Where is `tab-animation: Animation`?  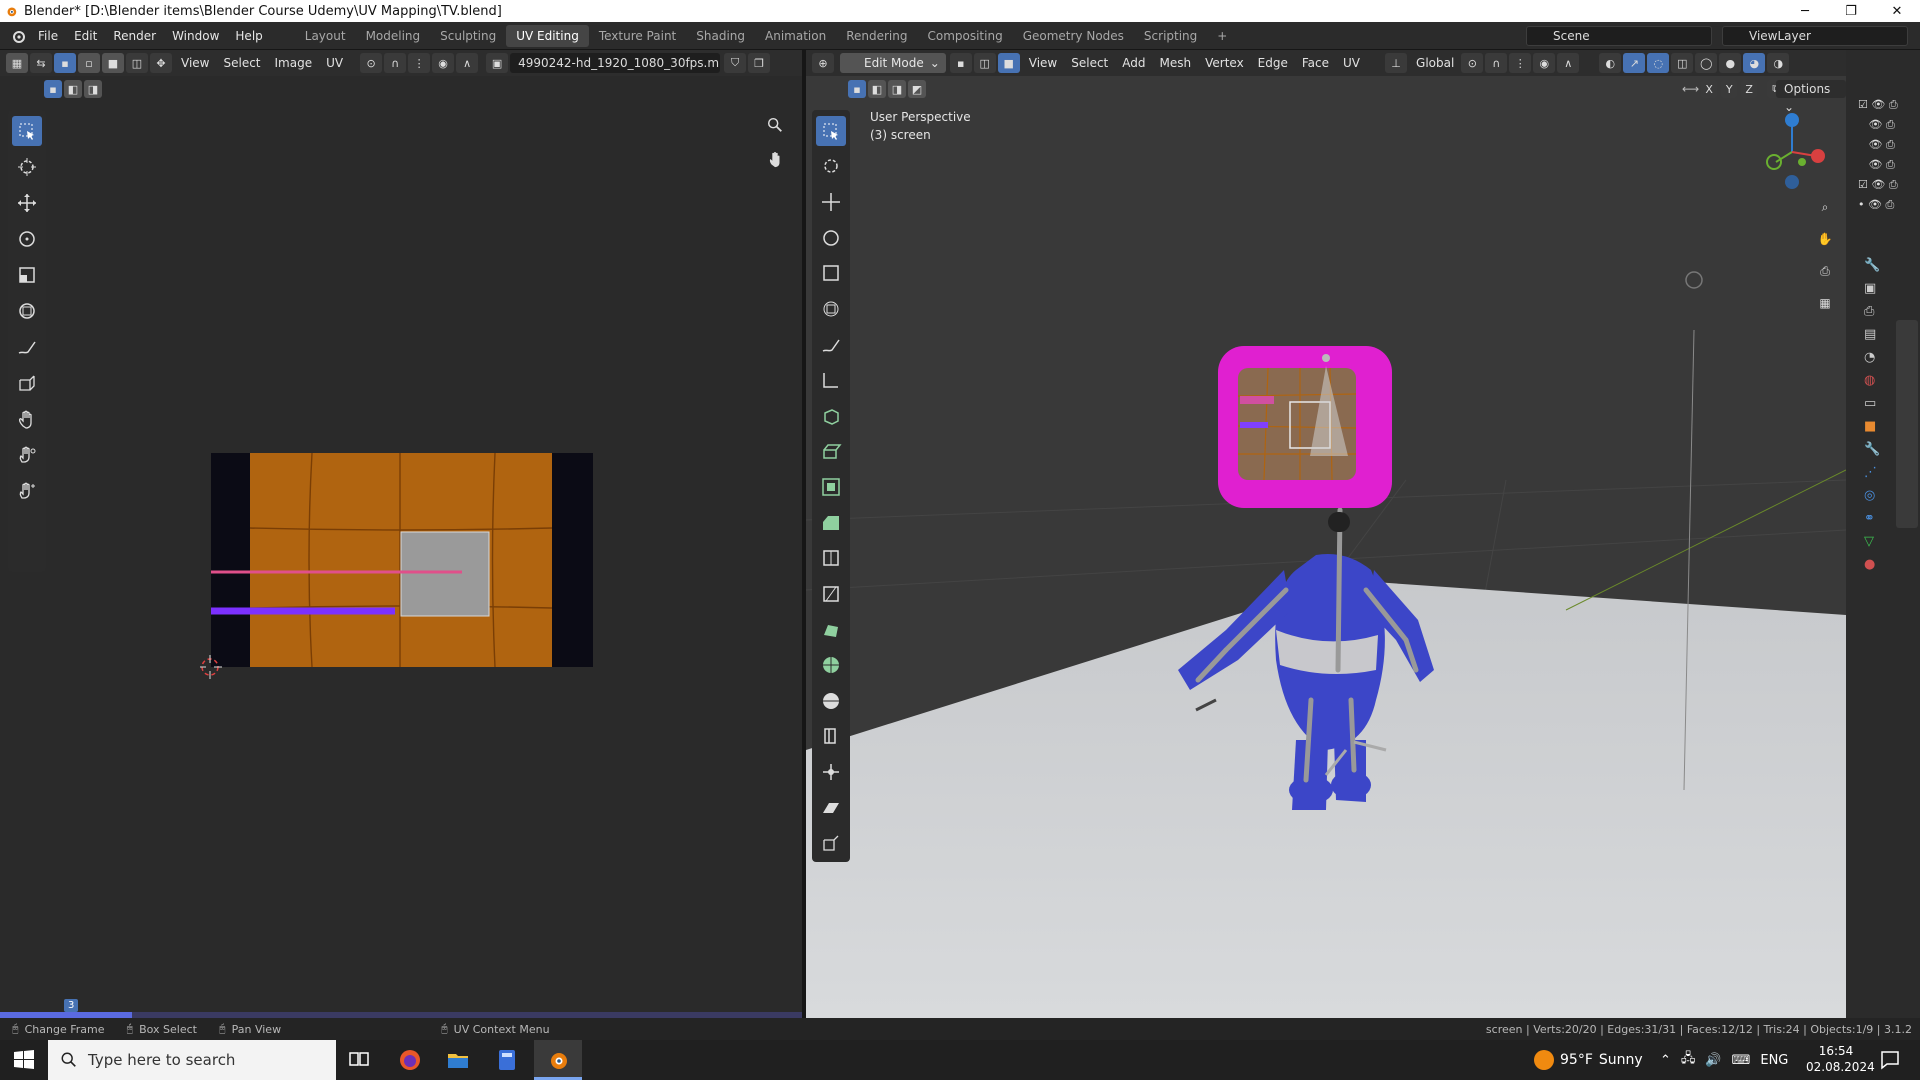
tab-animation: Animation is located at coordinates (795, 36).